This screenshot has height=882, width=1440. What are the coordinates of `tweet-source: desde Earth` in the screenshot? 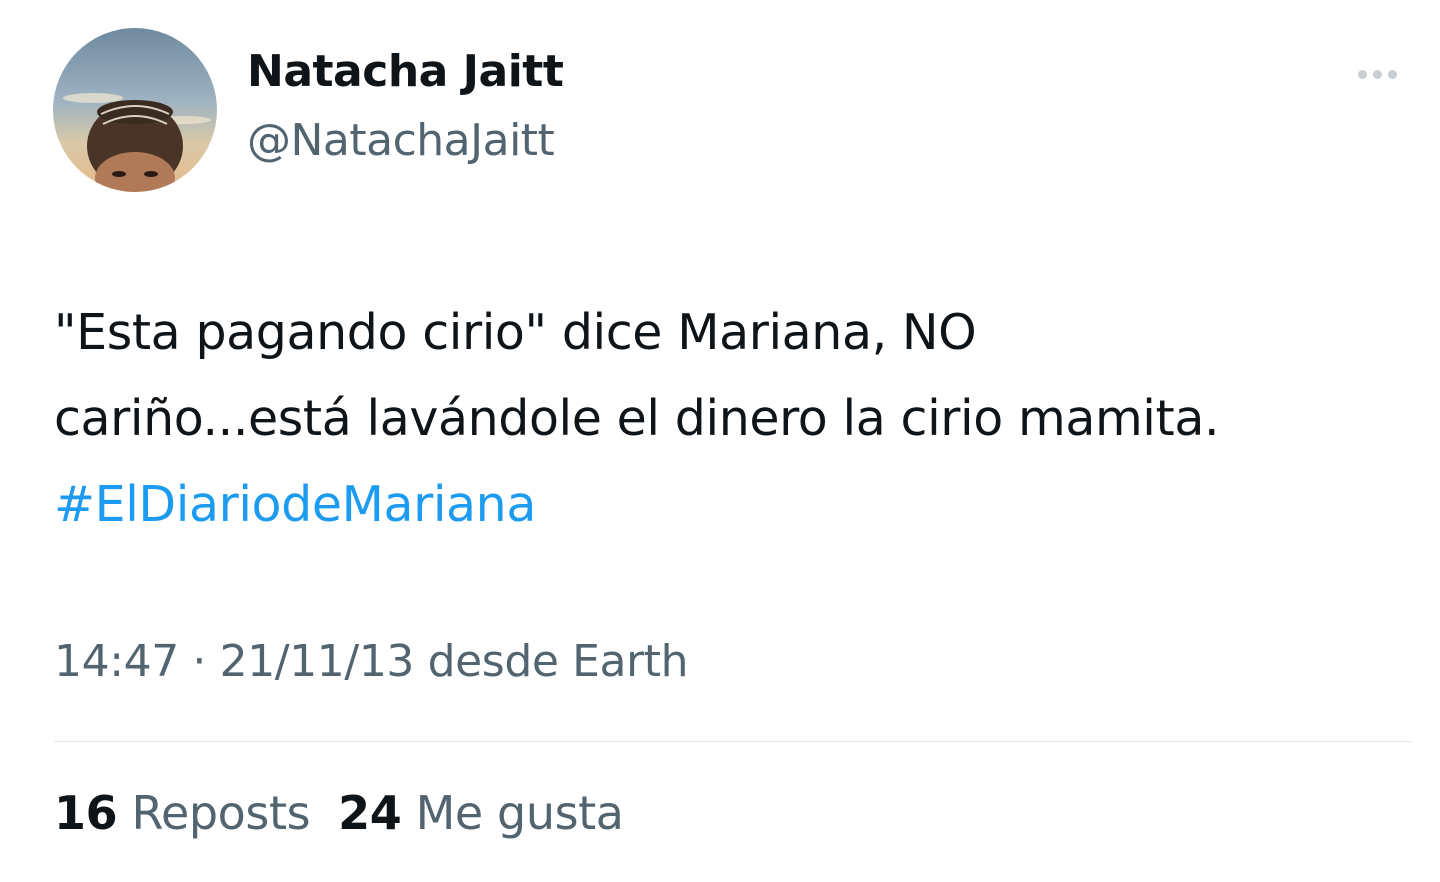 It's located at (558, 661).